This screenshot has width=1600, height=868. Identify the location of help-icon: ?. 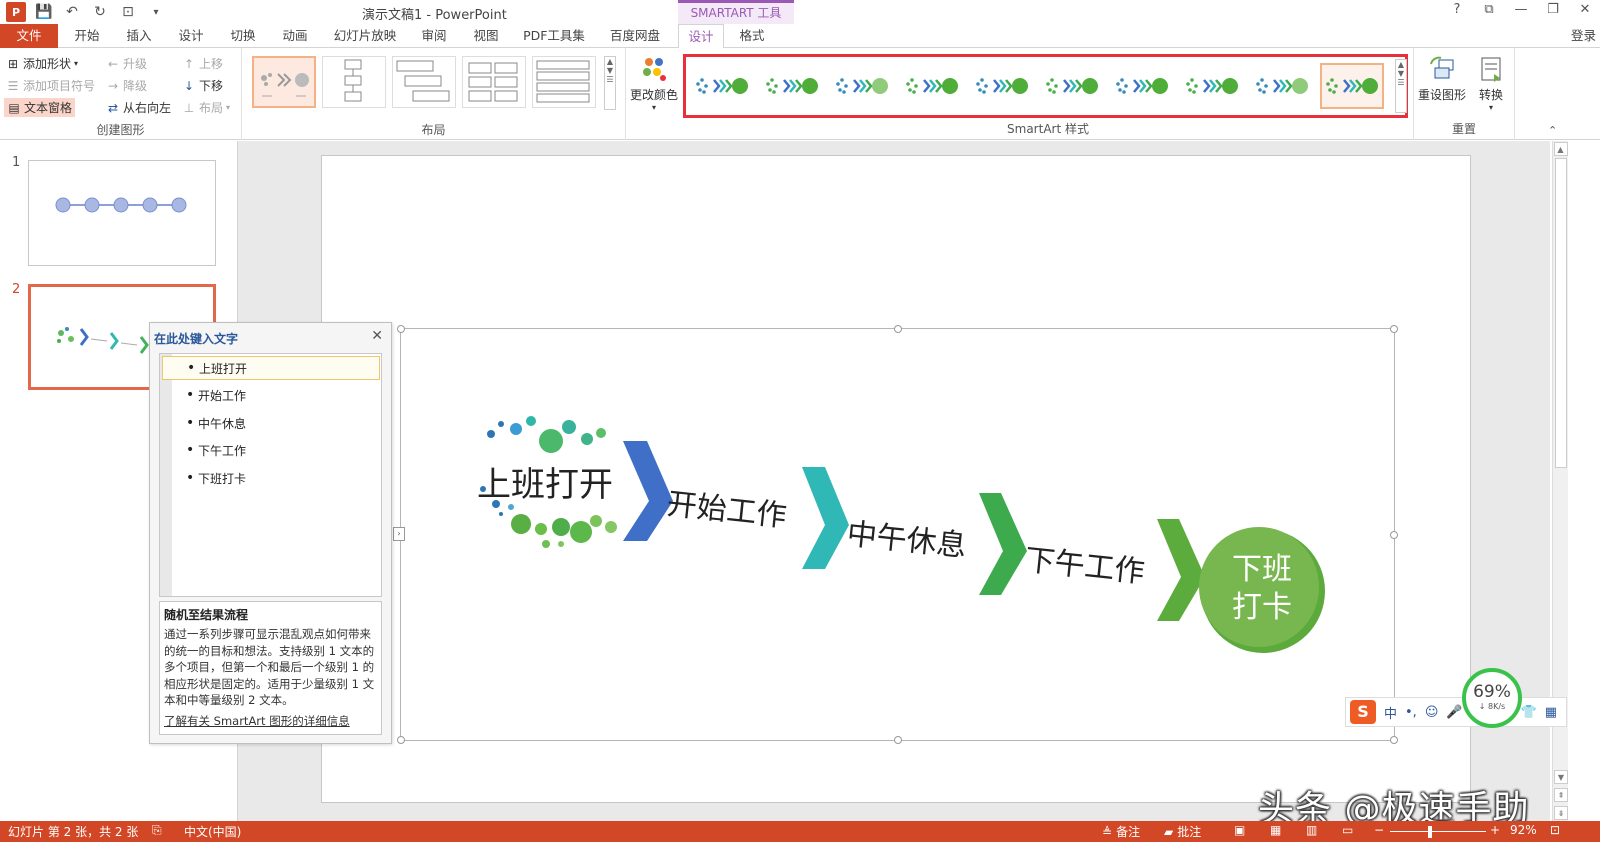
(1457, 9).